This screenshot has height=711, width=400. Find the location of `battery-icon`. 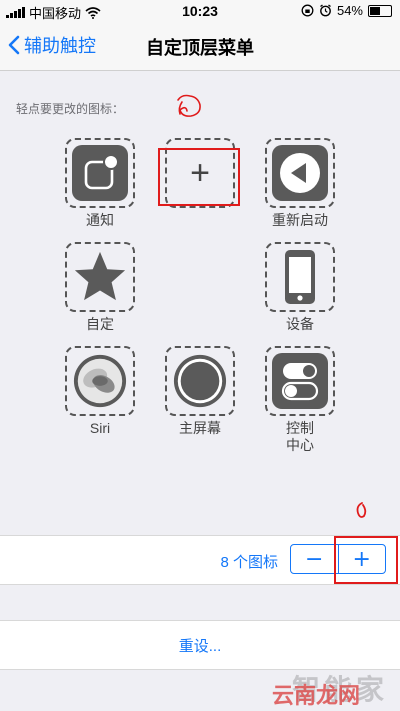

battery-icon is located at coordinates (380, 10).